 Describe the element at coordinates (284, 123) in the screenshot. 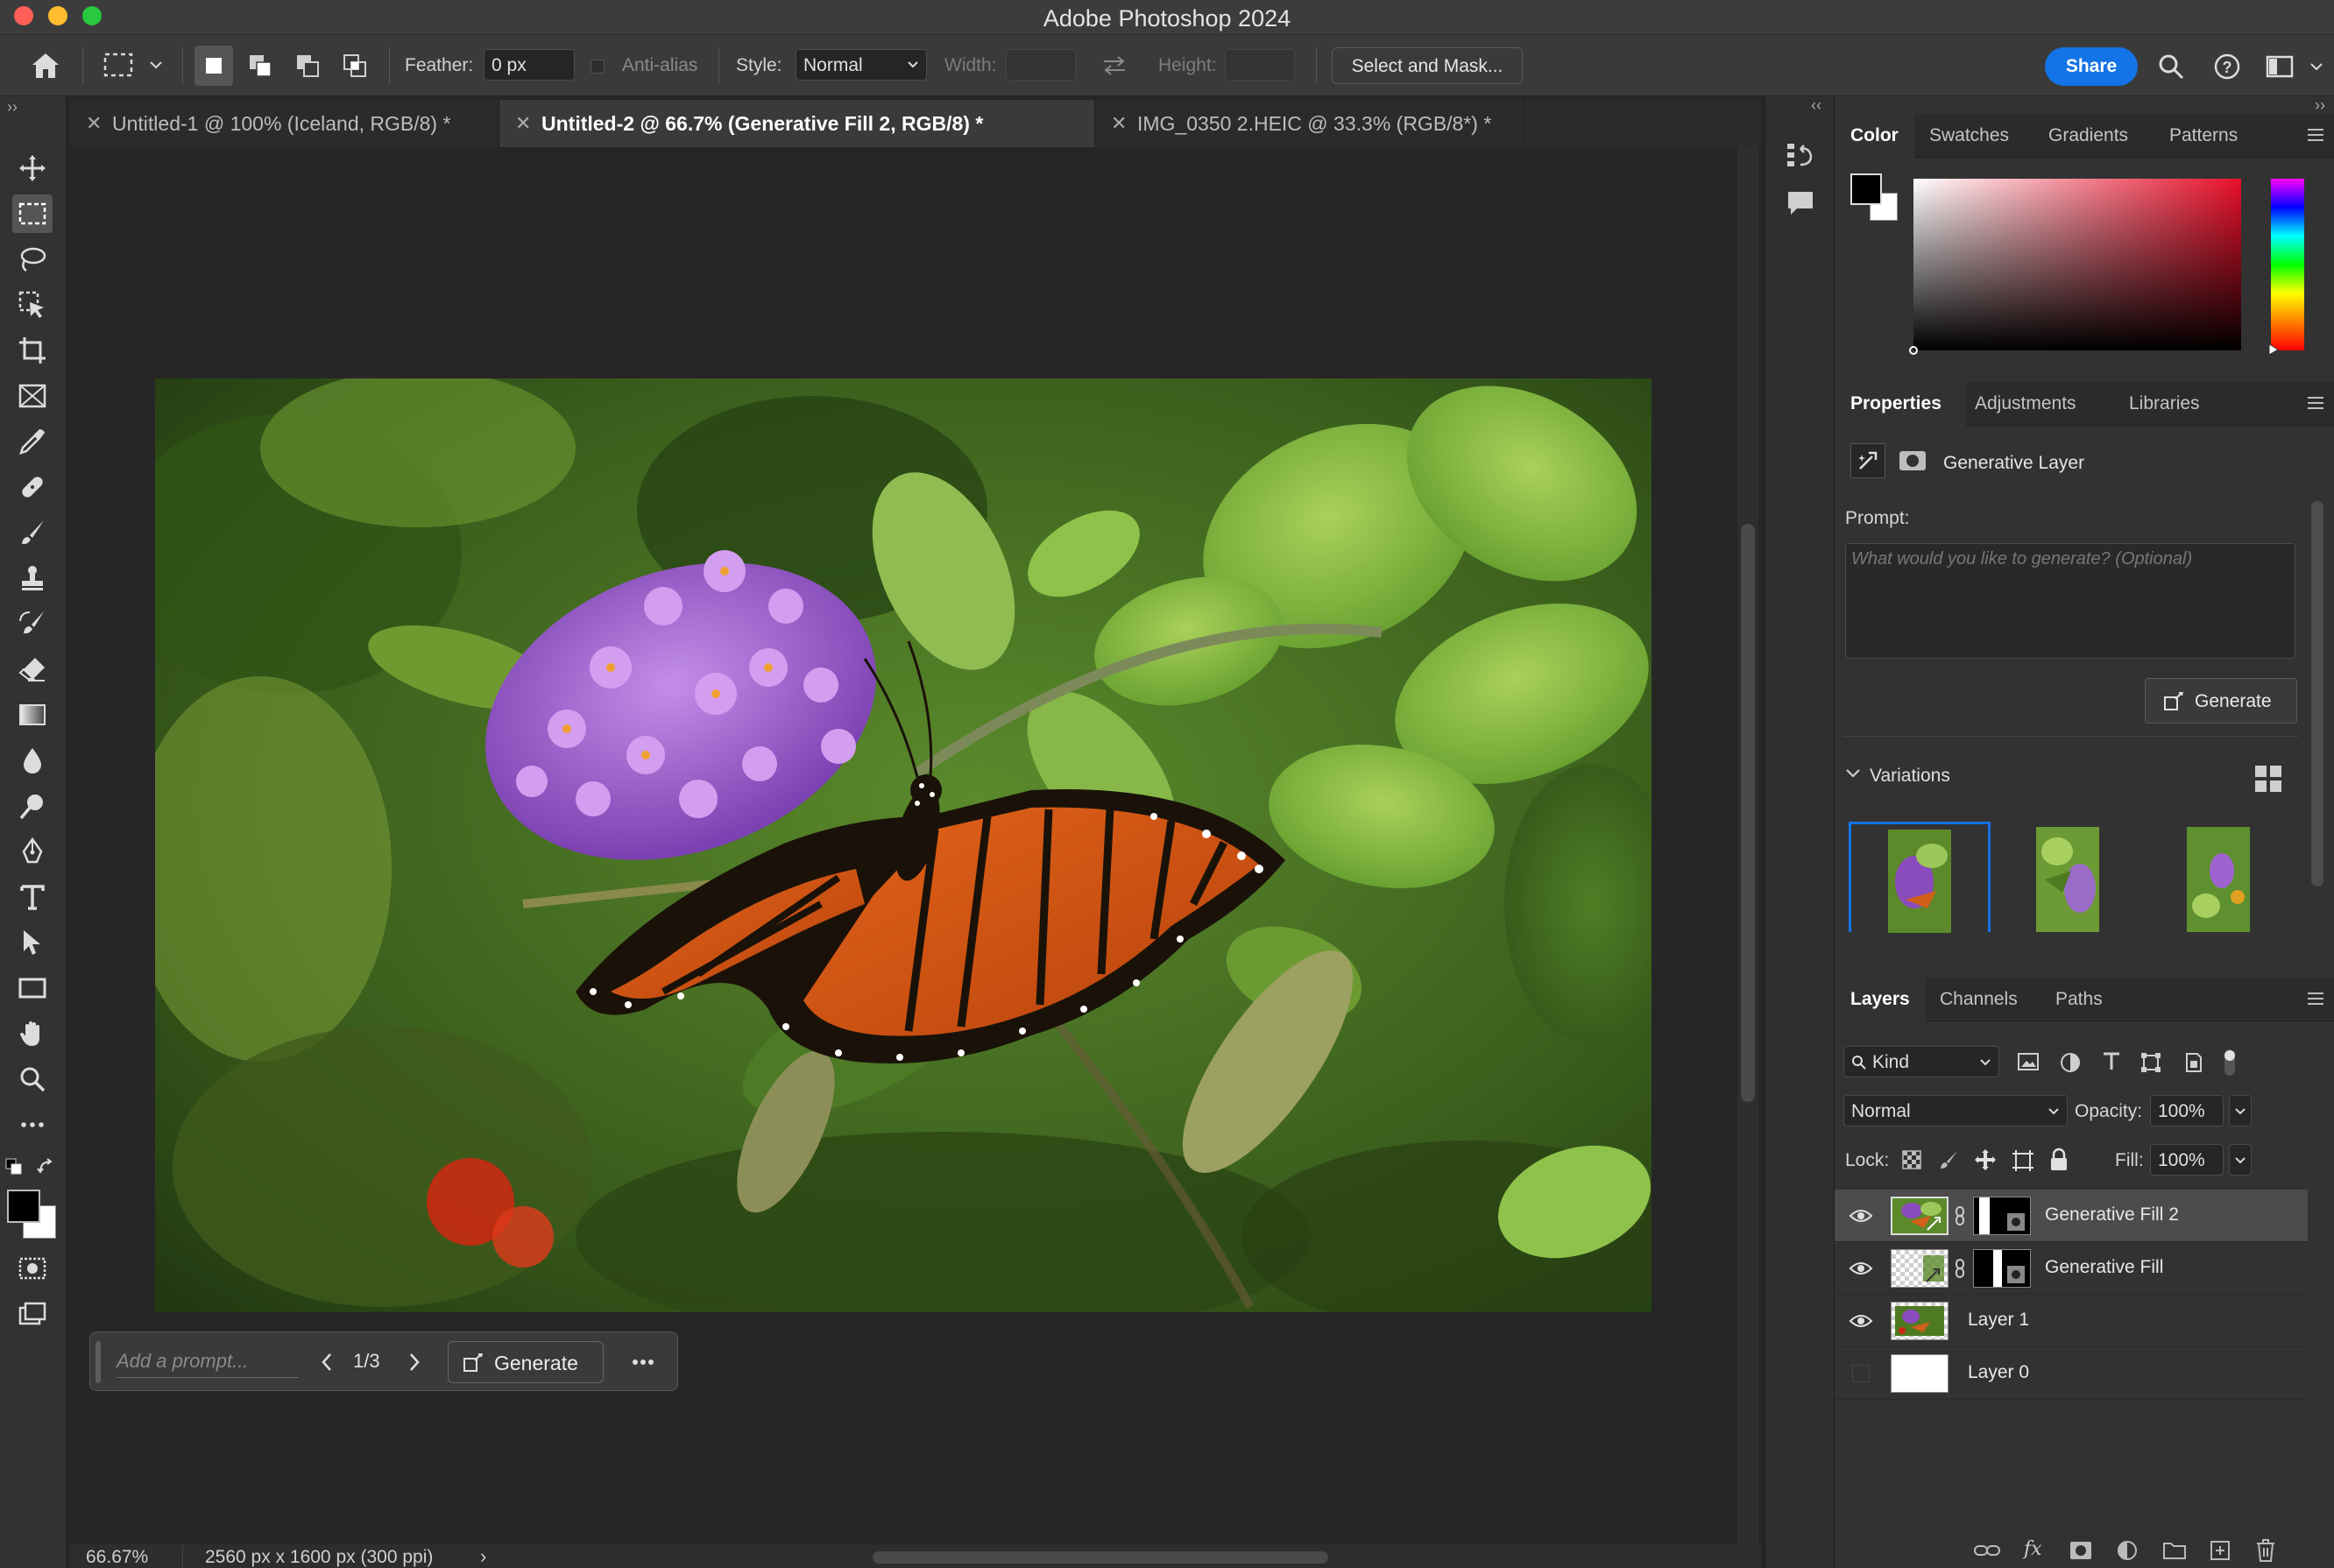

I see `tab-untitled-1: ✕ Untitled-1 @ 100% (Iceland, RGB/8) *` at that location.